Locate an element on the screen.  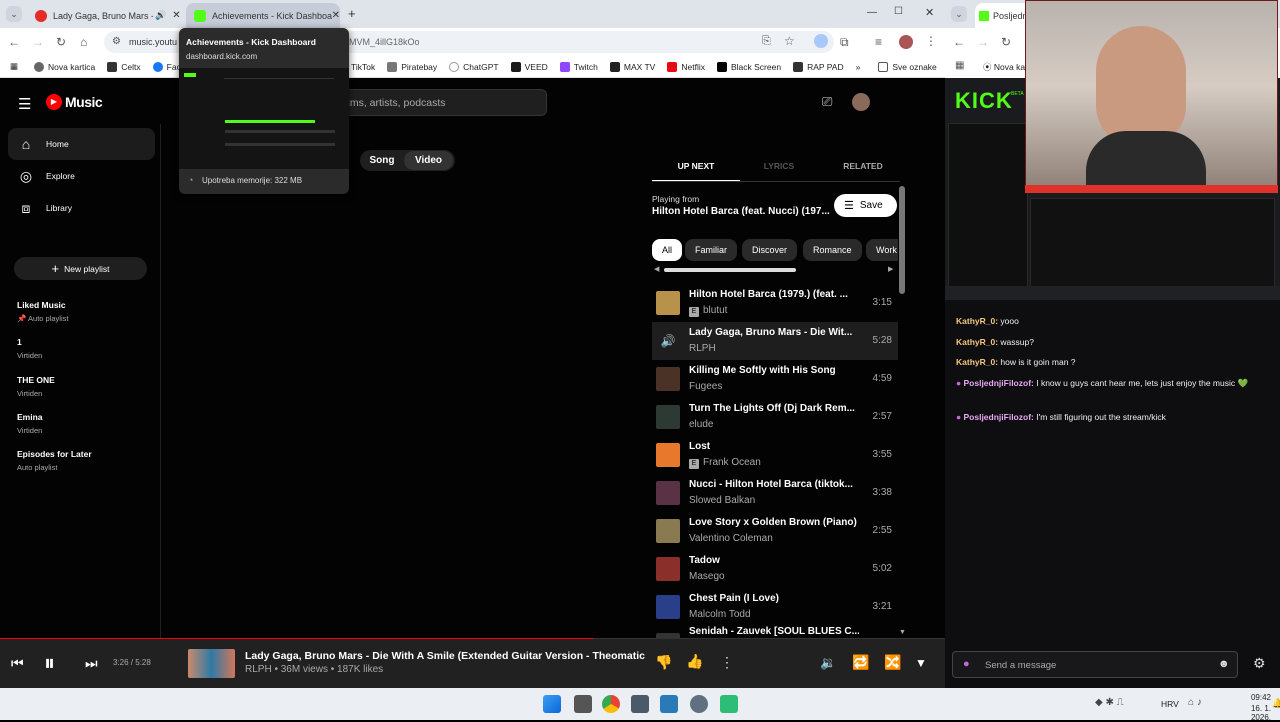
more-options-icon: ⋮ is located at coordinates (727, 662).